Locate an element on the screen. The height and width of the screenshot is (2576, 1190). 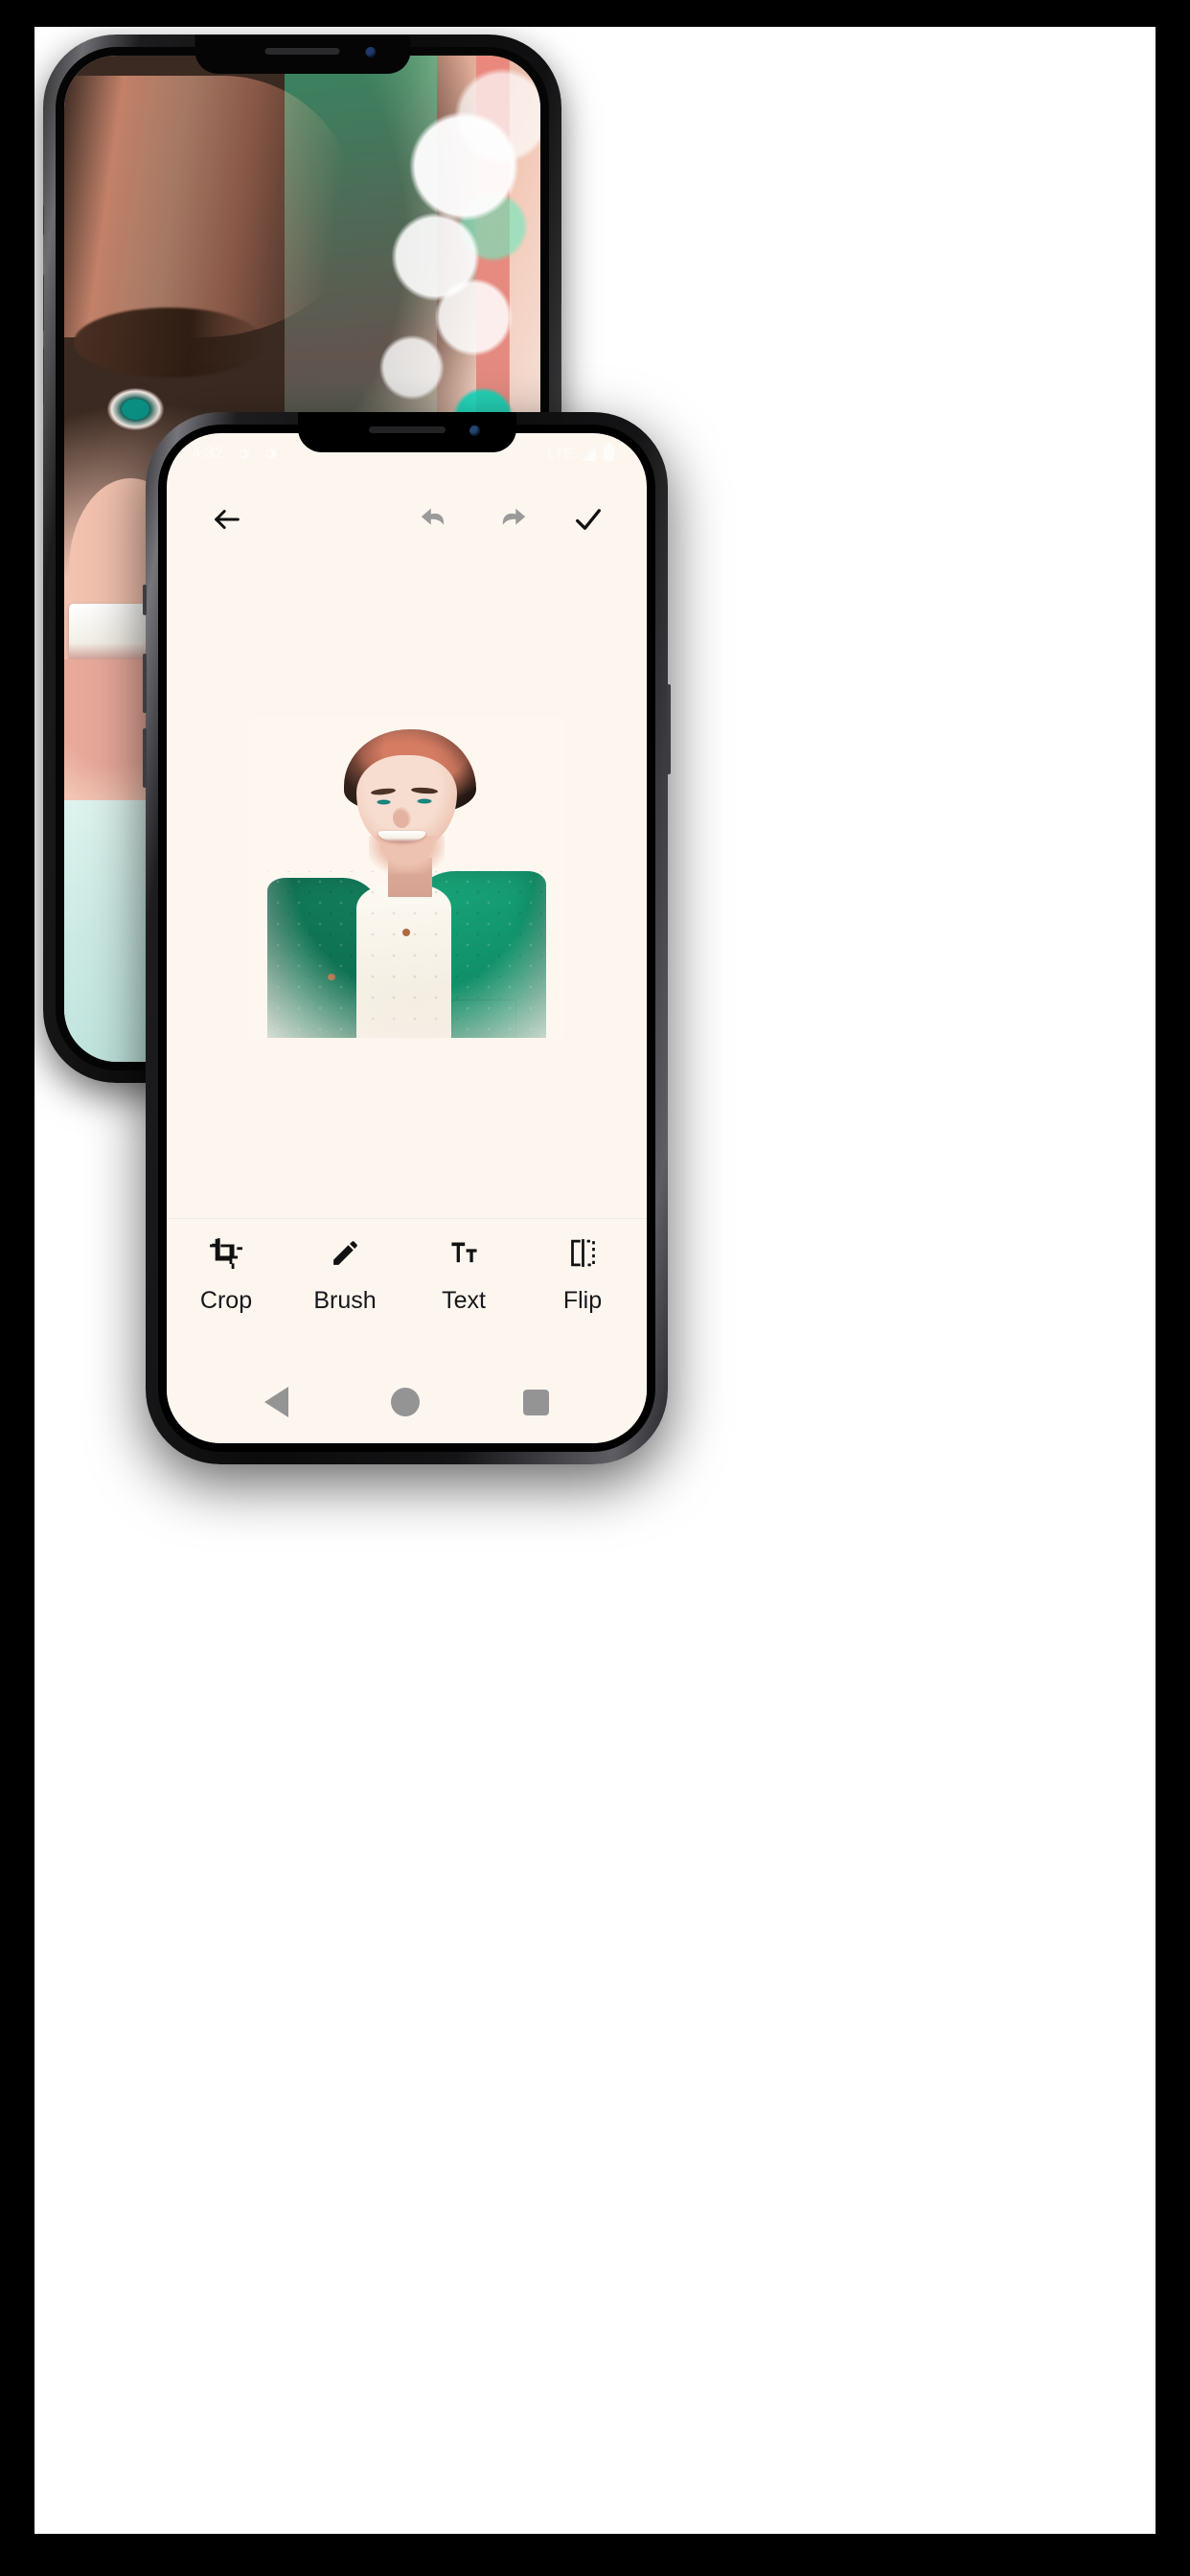
nav-back-button is located at coordinates (276, 1402).